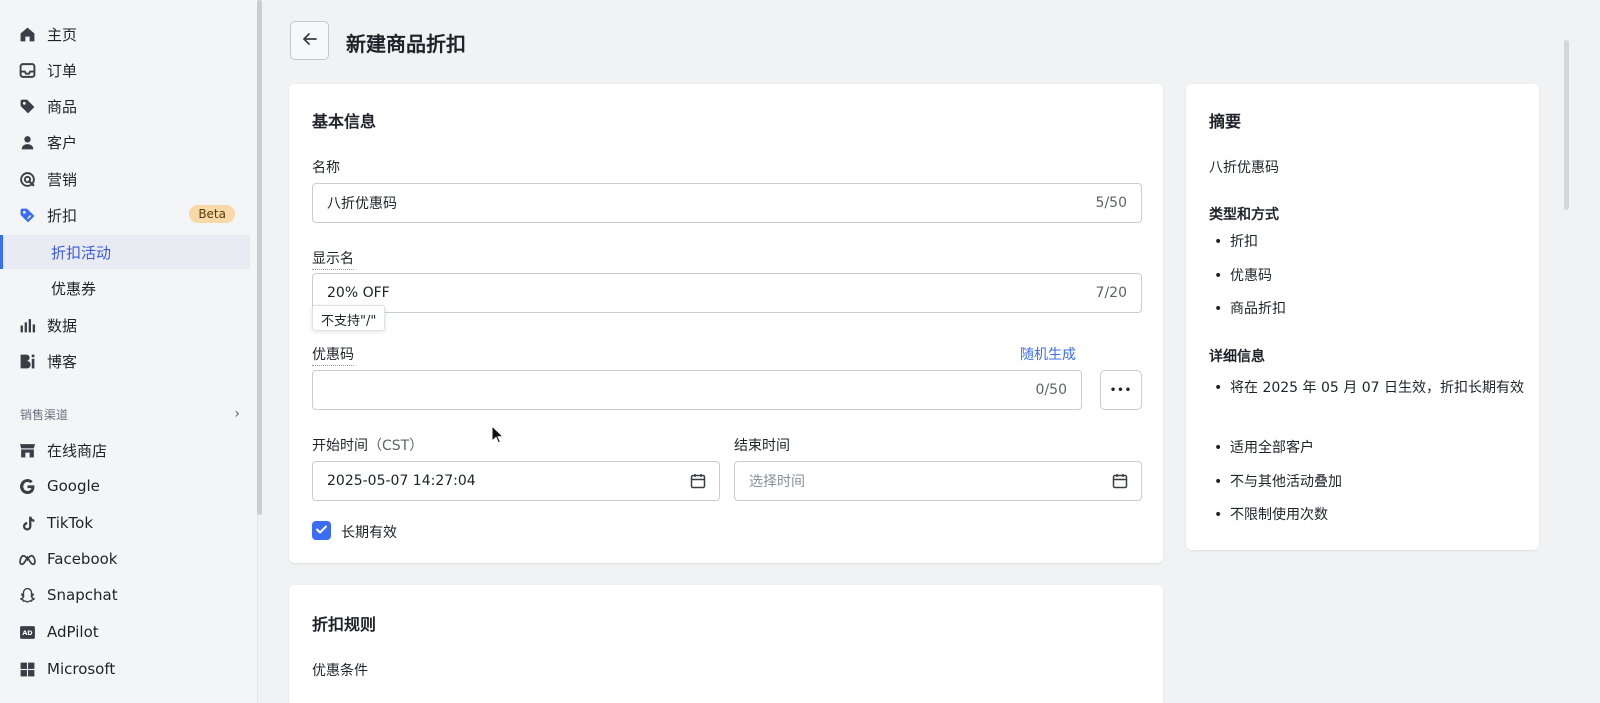 This screenshot has width=1600, height=703. I want to click on detail-item: 将在 2025 年 05 月 07 日生效，折扣长期有效, so click(1369, 388).